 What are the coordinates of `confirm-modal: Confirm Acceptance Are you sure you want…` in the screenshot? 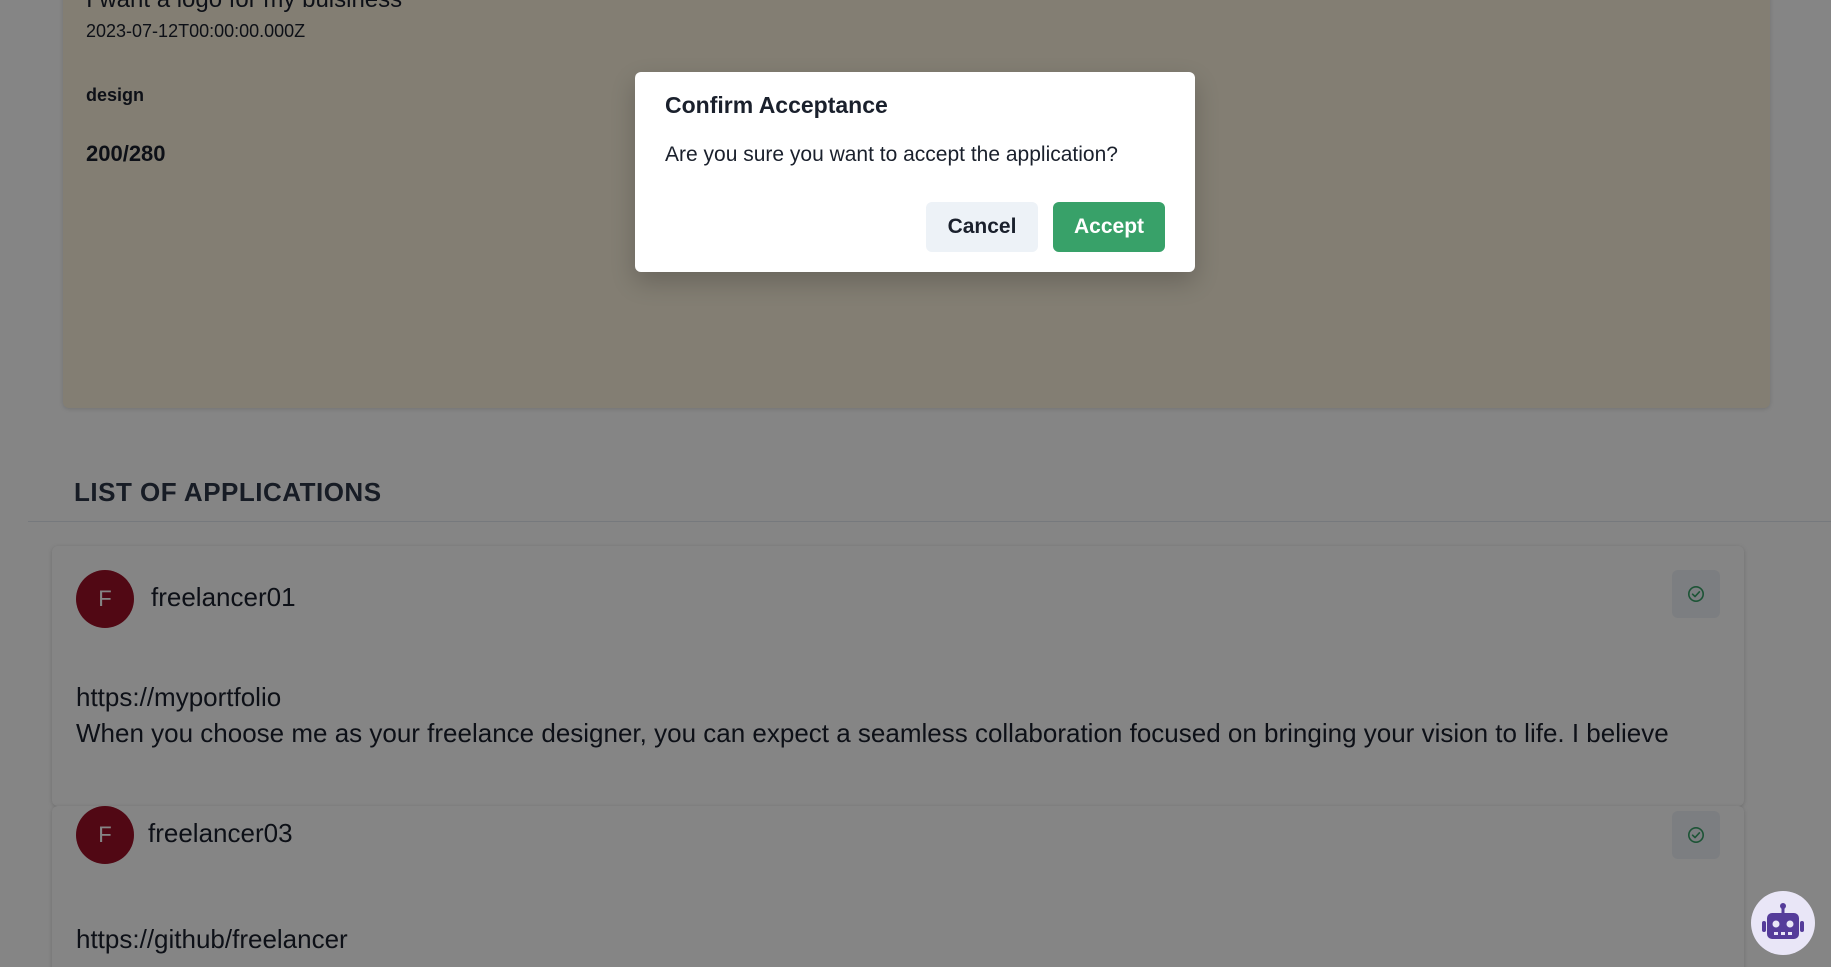 It's located at (915, 172).